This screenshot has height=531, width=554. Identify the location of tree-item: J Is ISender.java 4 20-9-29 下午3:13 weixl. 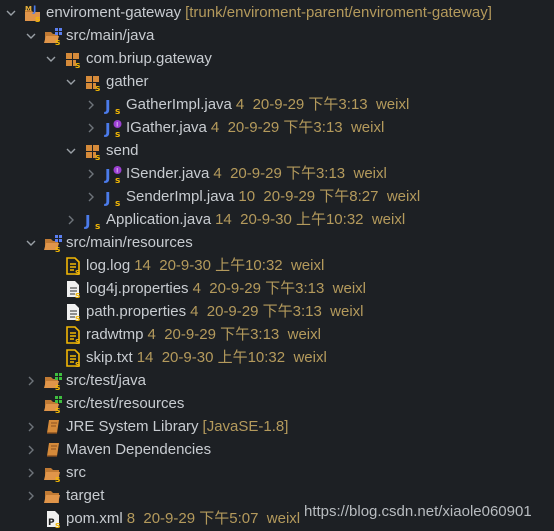
(235, 173).